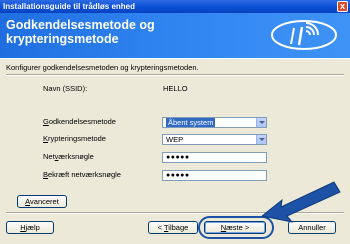  Describe the element at coordinates (214, 175) in the screenshot. I see `confirm-key-field: ●●●●●` at that location.